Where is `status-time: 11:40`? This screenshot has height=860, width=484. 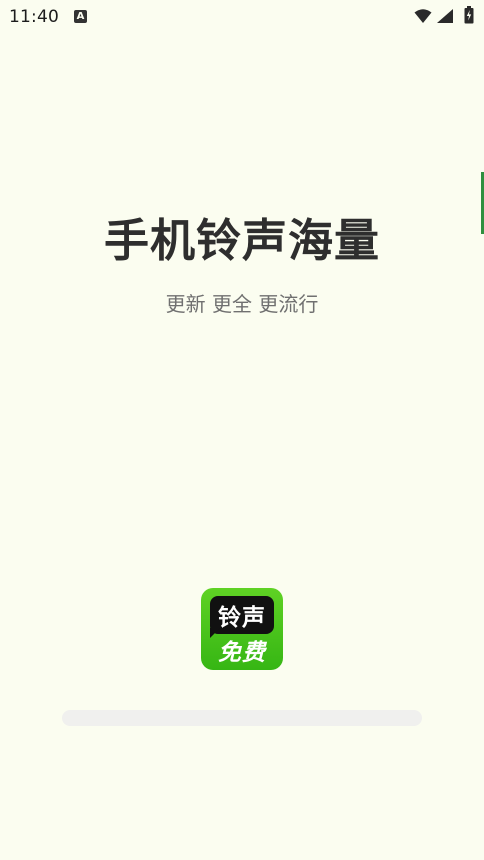
status-time: 11:40 is located at coordinates (34, 17).